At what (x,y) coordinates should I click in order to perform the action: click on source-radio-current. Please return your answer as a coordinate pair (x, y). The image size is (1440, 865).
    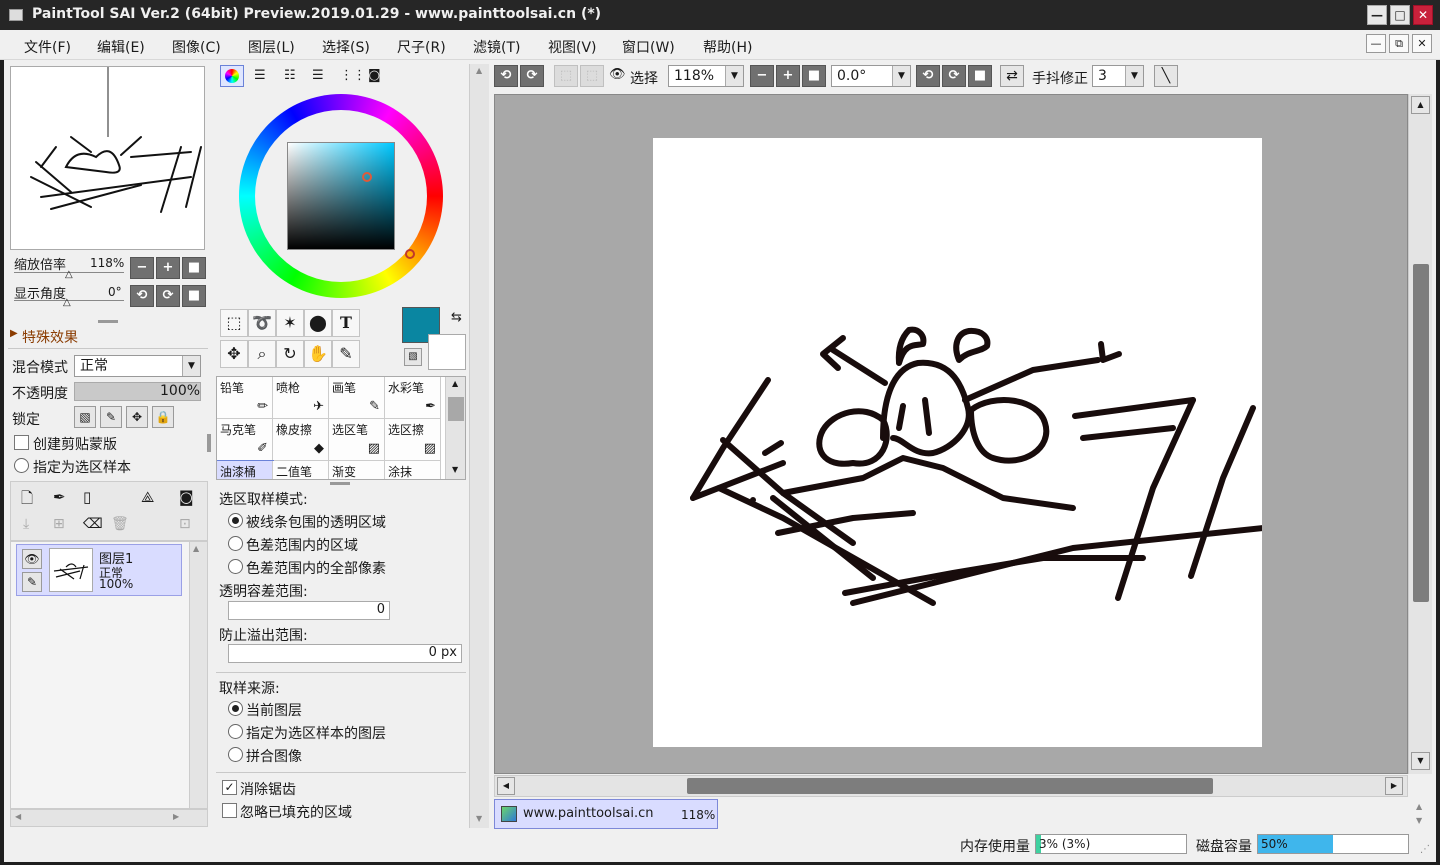
    Looking at the image, I should click on (235, 708).